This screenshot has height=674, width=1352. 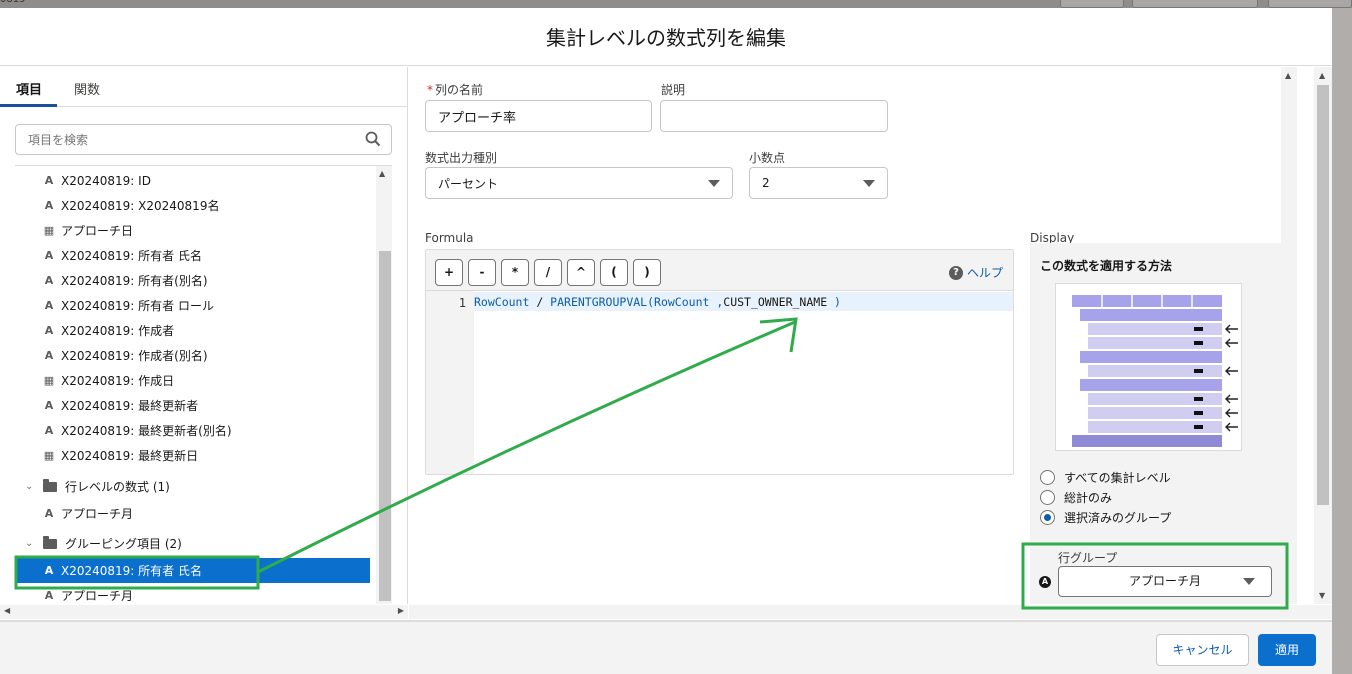 I want to click on field-item: A X20240819: 作成者(別名), so click(x=195, y=355).